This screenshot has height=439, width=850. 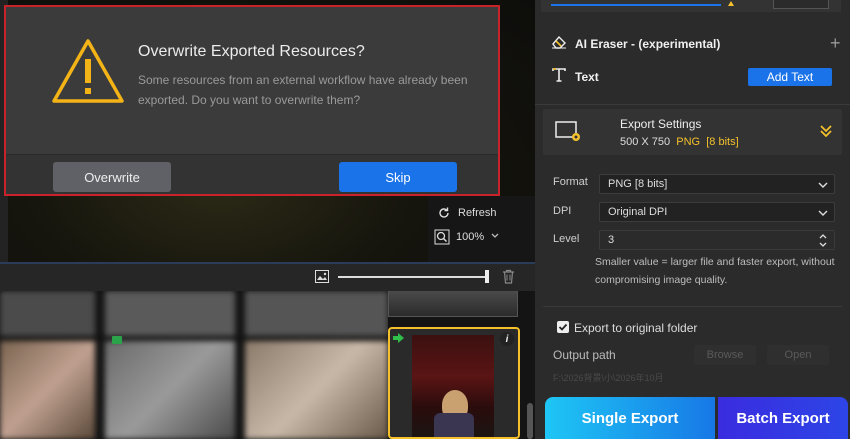 What do you see at coordinates (717, 240) in the screenshot?
I see `level-stepper: 3` at bounding box center [717, 240].